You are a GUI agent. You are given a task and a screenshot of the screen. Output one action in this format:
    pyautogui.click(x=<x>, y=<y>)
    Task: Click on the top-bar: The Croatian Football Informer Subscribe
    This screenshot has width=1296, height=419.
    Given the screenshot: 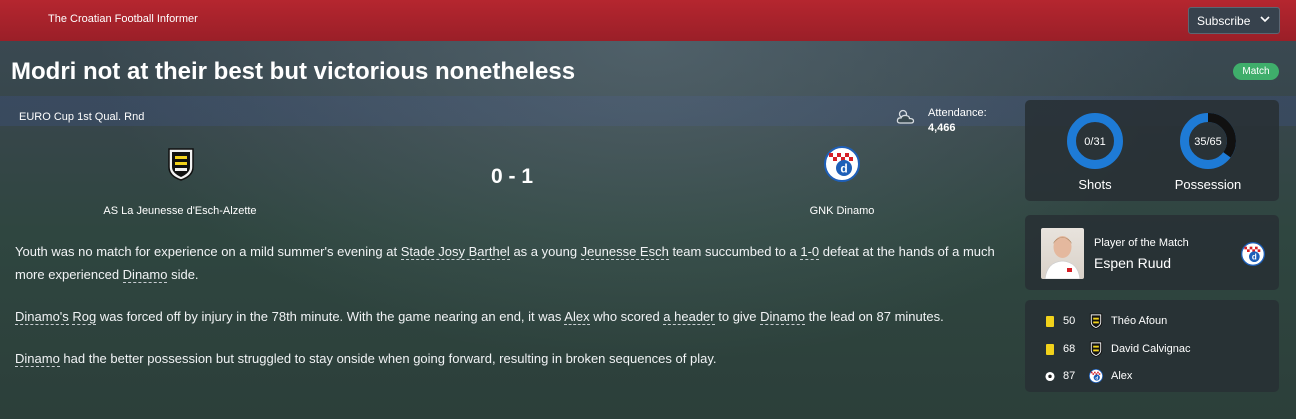 What is the action you would take?
    pyautogui.click(x=648, y=20)
    